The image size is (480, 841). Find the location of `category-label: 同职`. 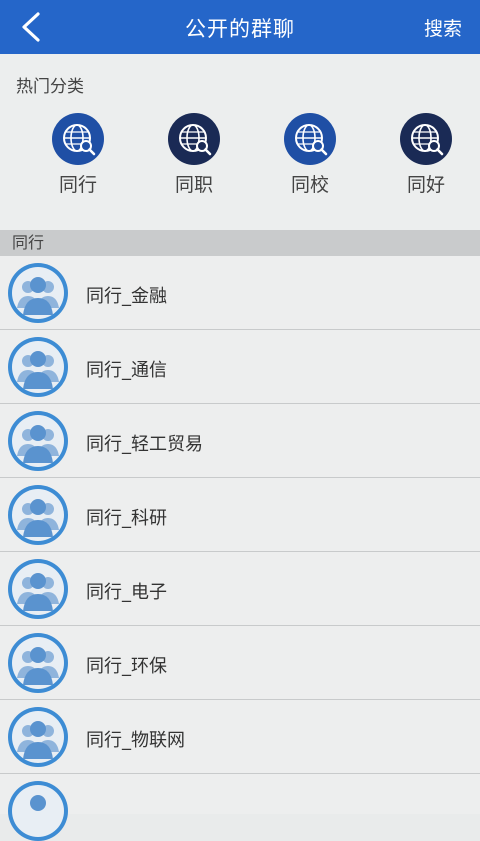

category-label: 同职 is located at coordinates (193, 185).